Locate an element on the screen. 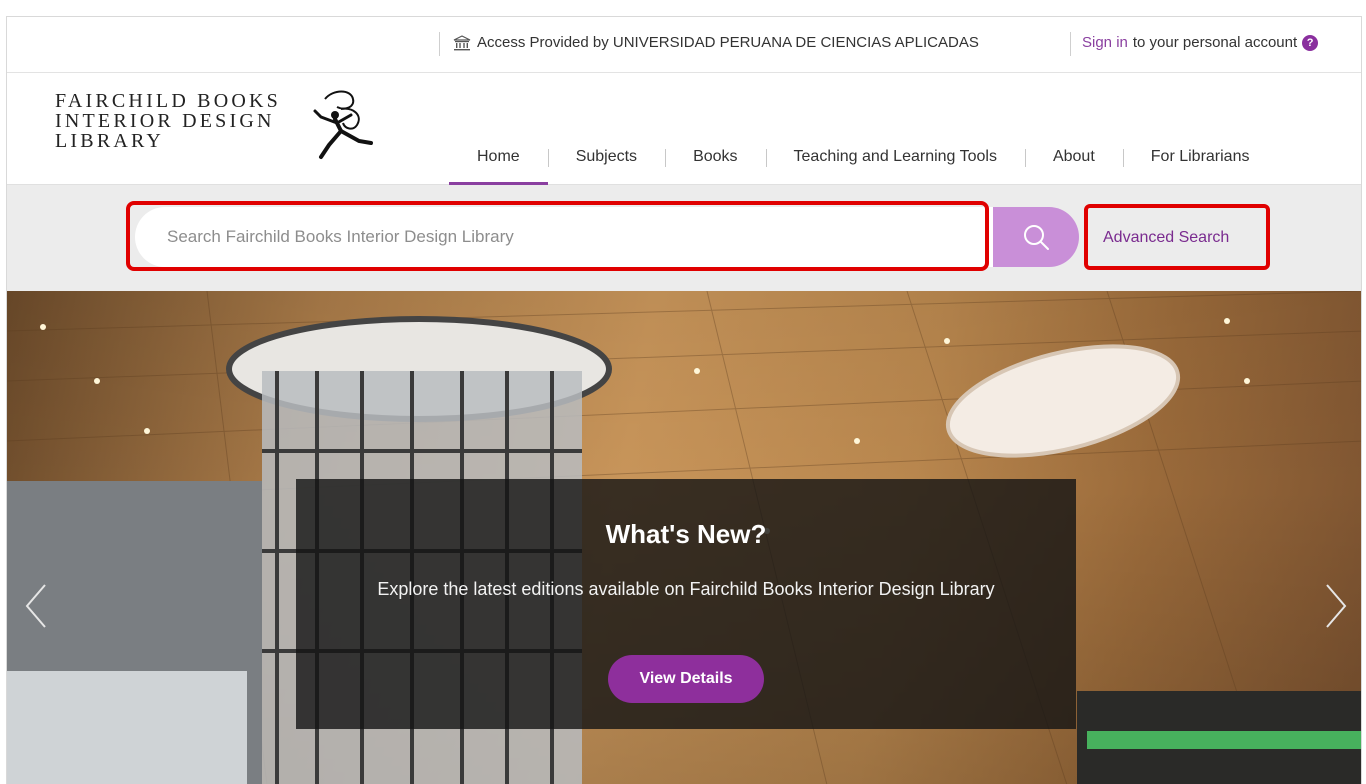 This screenshot has height=784, width=1366. logo-line-1: FAIRCHILD BOOKS is located at coordinates (168, 101).